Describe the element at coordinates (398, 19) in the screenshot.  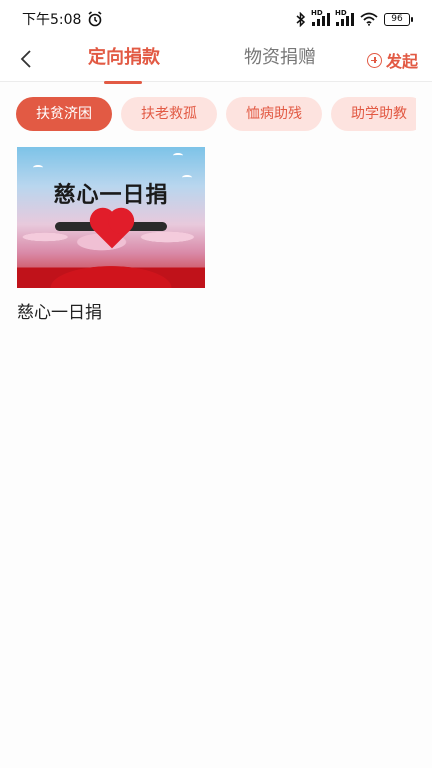
I see `battery-icon: 96` at that location.